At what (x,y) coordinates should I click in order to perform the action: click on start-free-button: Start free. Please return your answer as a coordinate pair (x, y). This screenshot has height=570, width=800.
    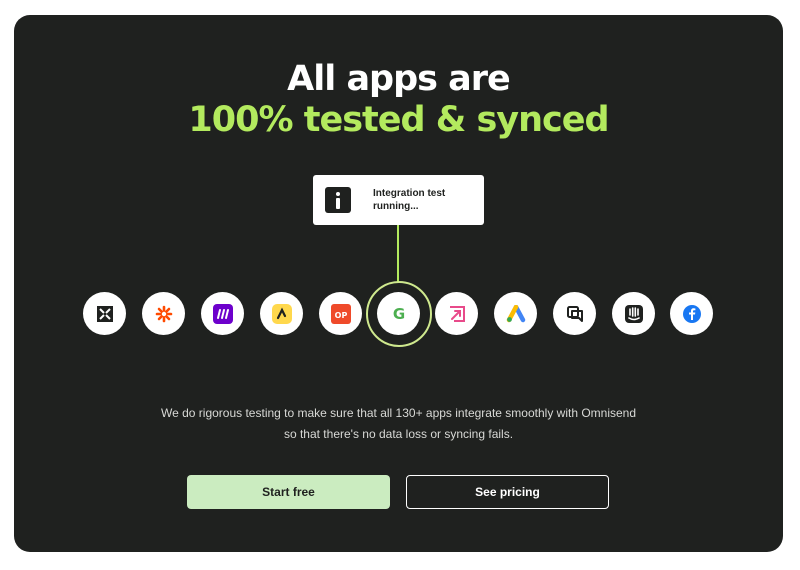
    Looking at the image, I should click on (288, 492).